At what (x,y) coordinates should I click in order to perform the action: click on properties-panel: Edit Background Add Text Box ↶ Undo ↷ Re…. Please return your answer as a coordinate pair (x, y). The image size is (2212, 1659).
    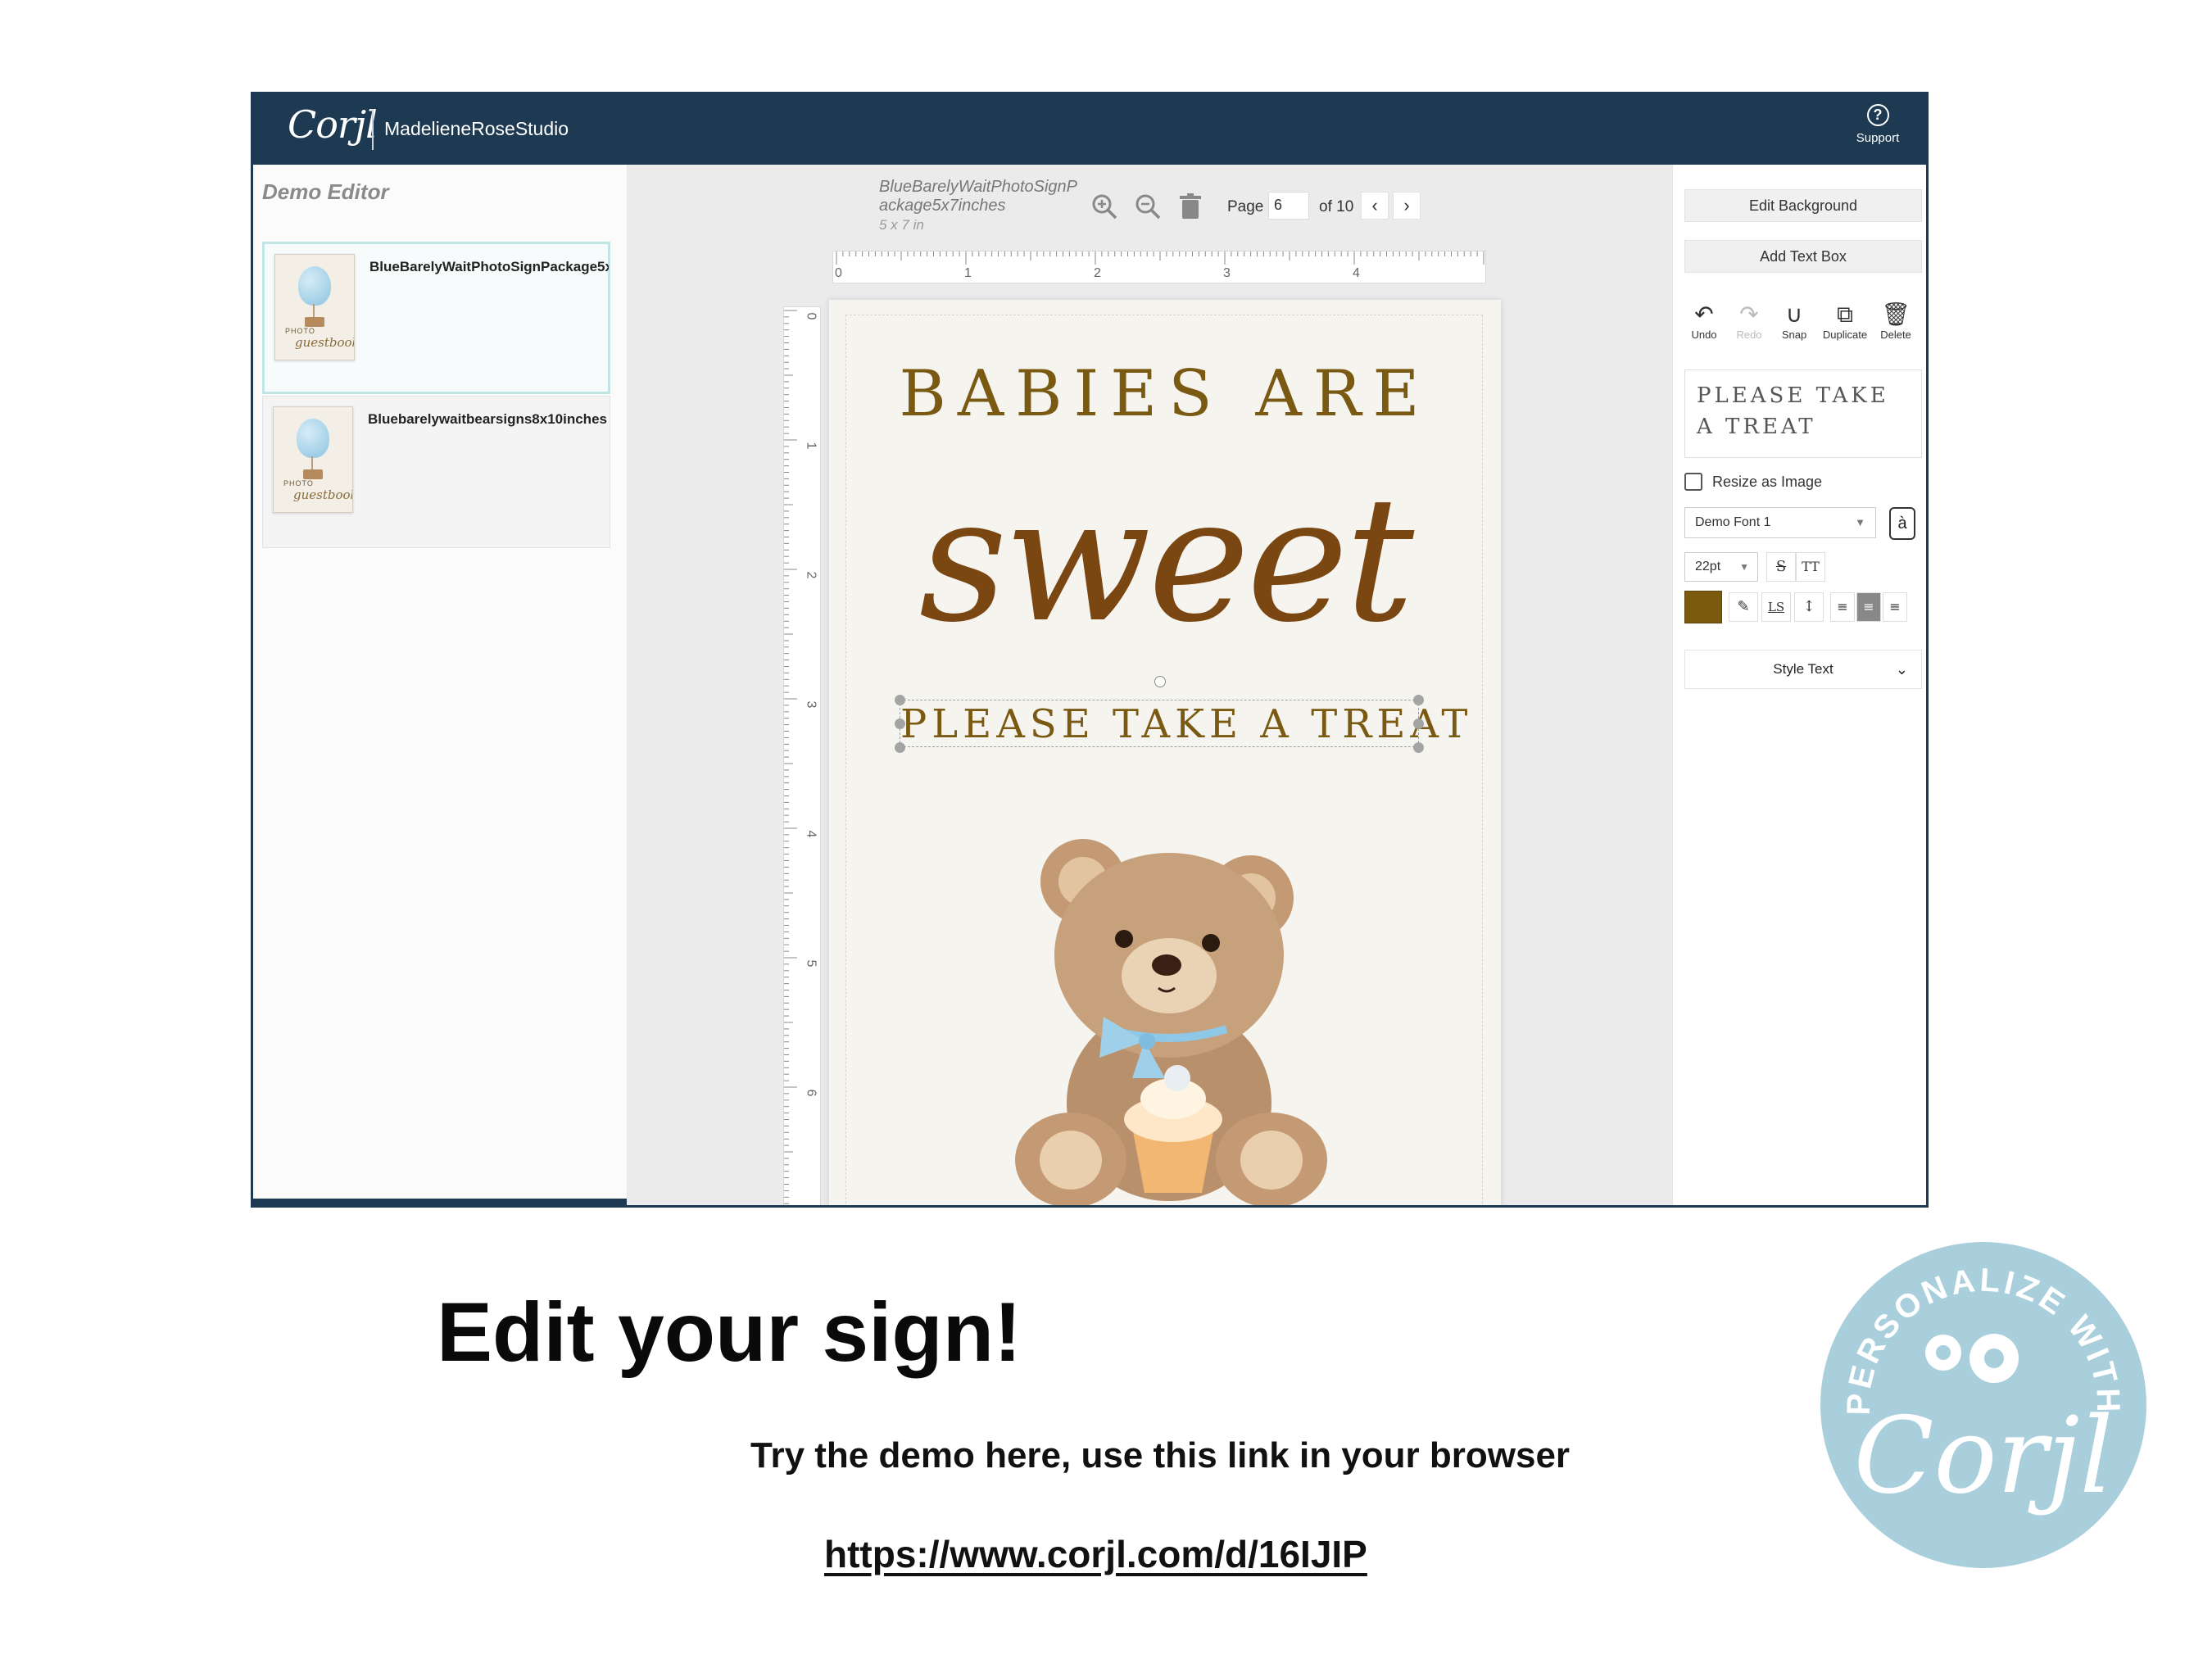
    Looking at the image, I should click on (1799, 685).